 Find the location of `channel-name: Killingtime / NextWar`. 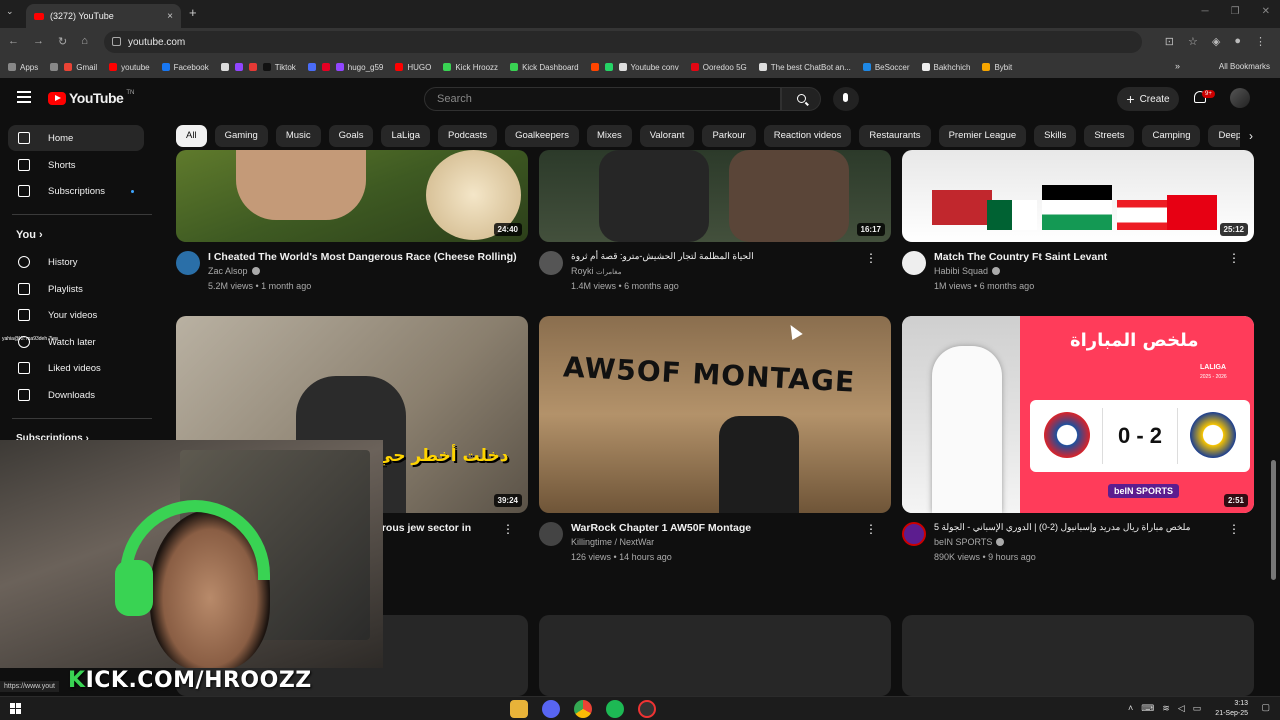

channel-name: Killingtime / NextWar is located at coordinates (612, 542).